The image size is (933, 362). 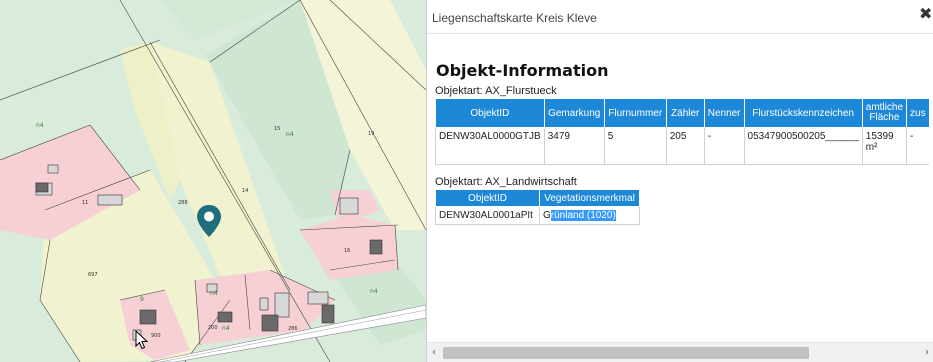 What do you see at coordinates (724, 113) in the screenshot?
I see `column-header: Nenner` at bounding box center [724, 113].